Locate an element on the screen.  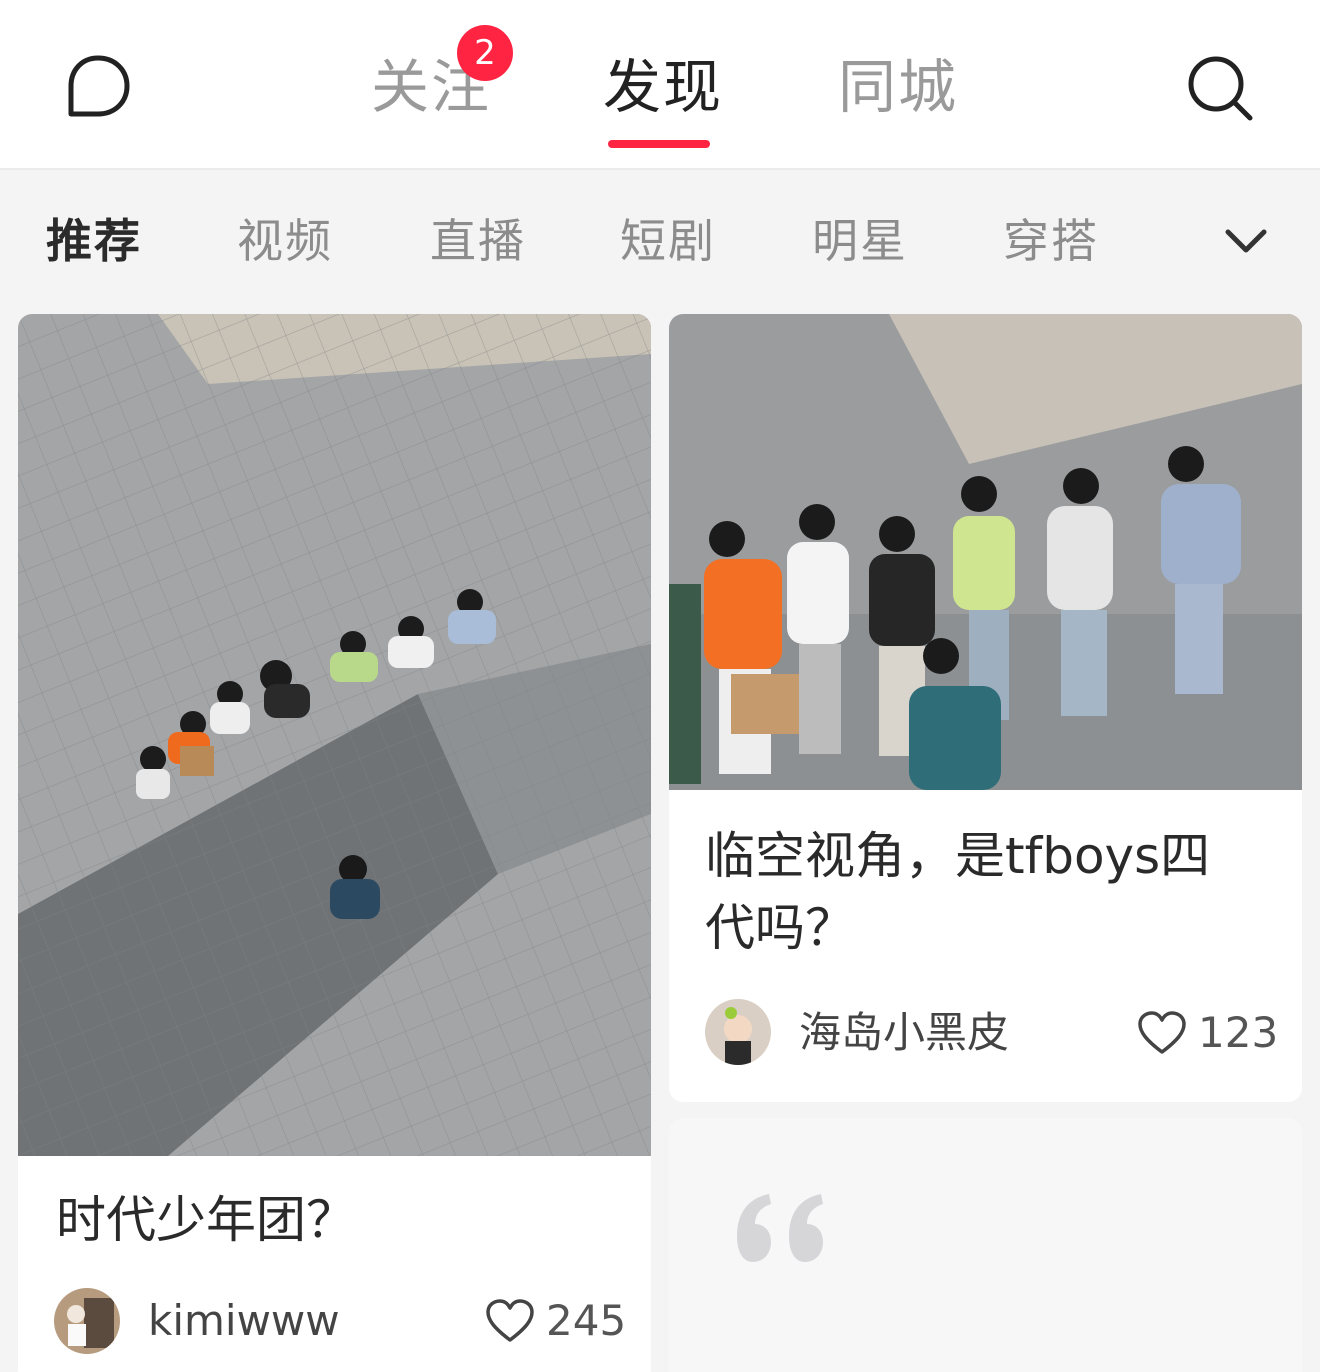
like-count: 123 is located at coordinates (1238, 1032).